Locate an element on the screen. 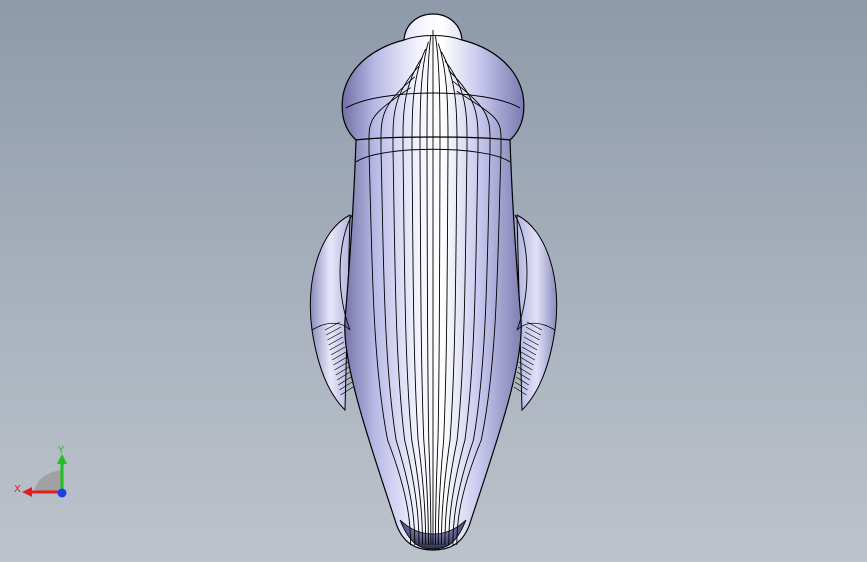 This screenshot has height=562, width=867. triad-x-label: X is located at coordinates (17, 489).